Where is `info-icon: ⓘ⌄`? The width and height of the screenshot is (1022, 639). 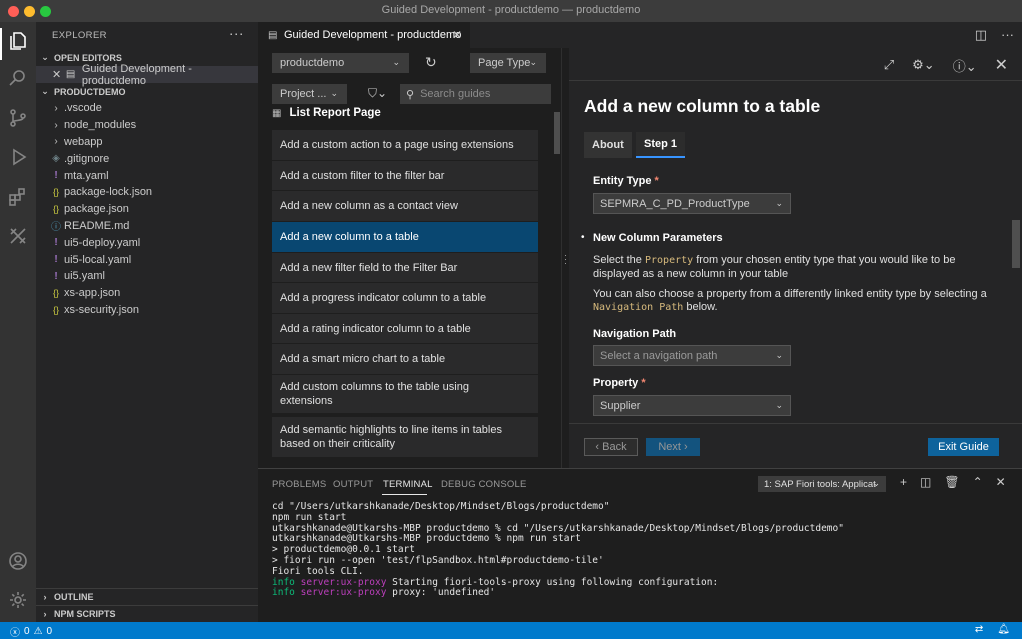 info-icon: ⓘ⌄ is located at coordinates (965, 65).